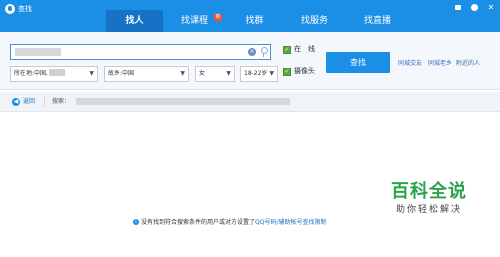 The height and width of the screenshot is (257, 500). I want to click on empty-result-message: 没有找到符合搜索条件的用户或对方设置了QQ号码/辅助帐号查找限制, so click(233, 222).